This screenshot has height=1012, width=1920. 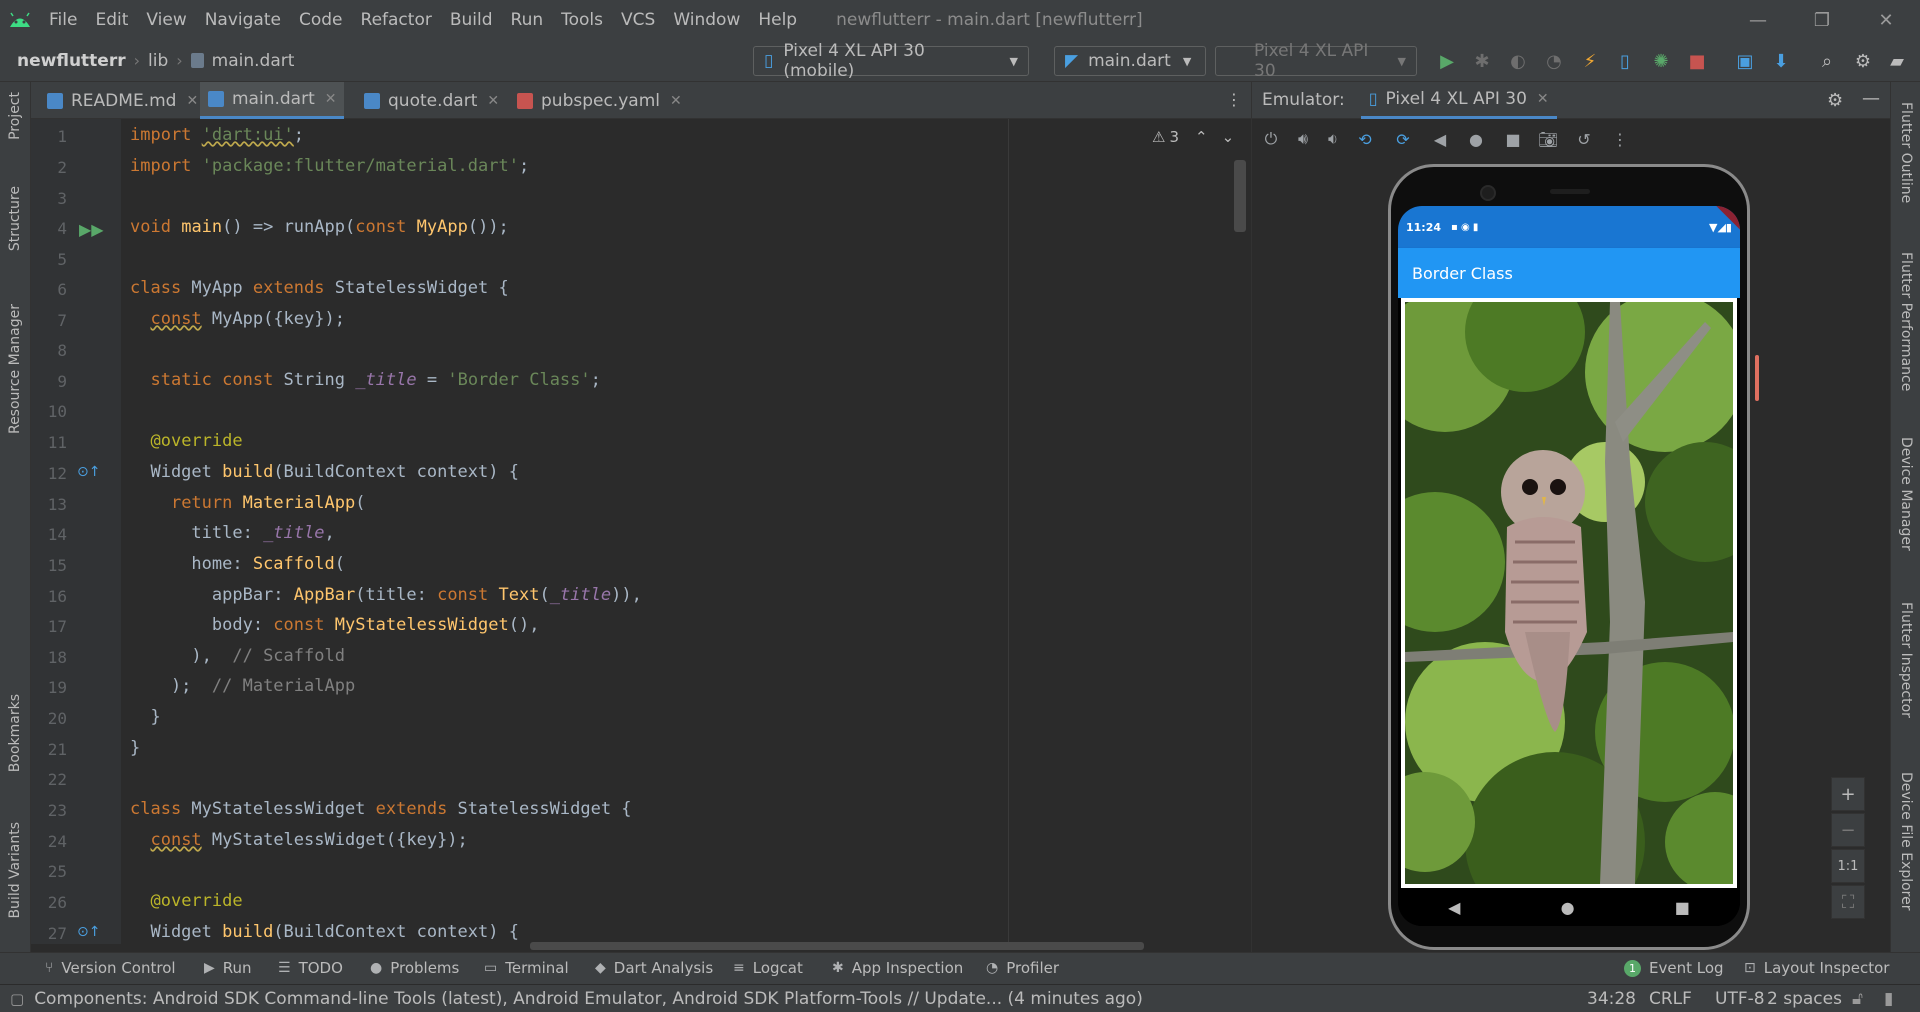 What do you see at coordinates (111, 20) in the screenshot?
I see `menu-edit: Edit` at bounding box center [111, 20].